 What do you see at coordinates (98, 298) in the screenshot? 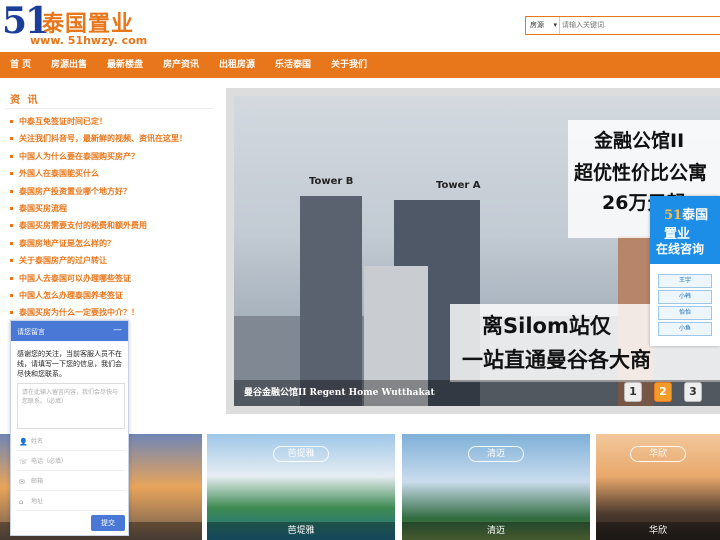
I see `news-item: 中国人怎么办理泰国养老签证` at bounding box center [98, 298].